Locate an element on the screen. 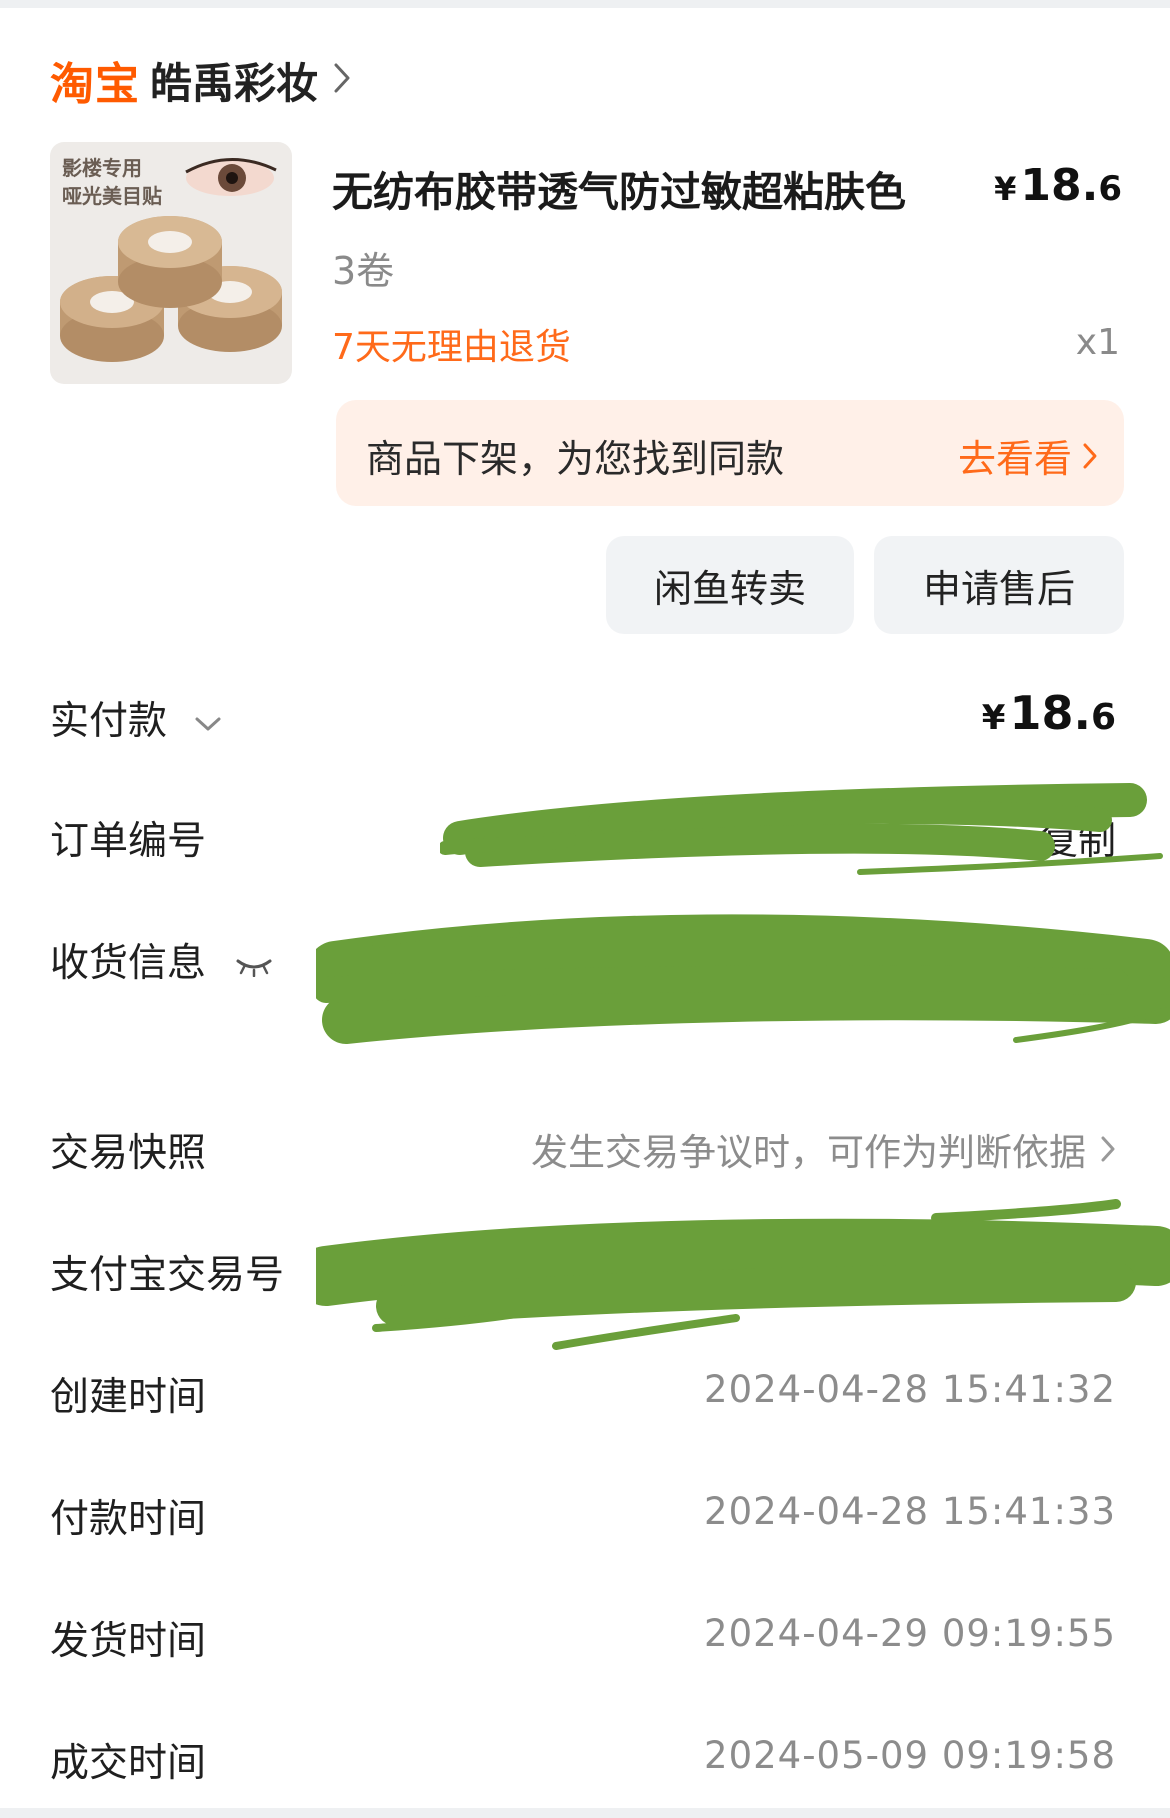 Image resolution: width=1170 pixels, height=1818 pixels. payment-time-row: 付款时间 2024-04-28 15:41:33 is located at coordinates (583, 1518).